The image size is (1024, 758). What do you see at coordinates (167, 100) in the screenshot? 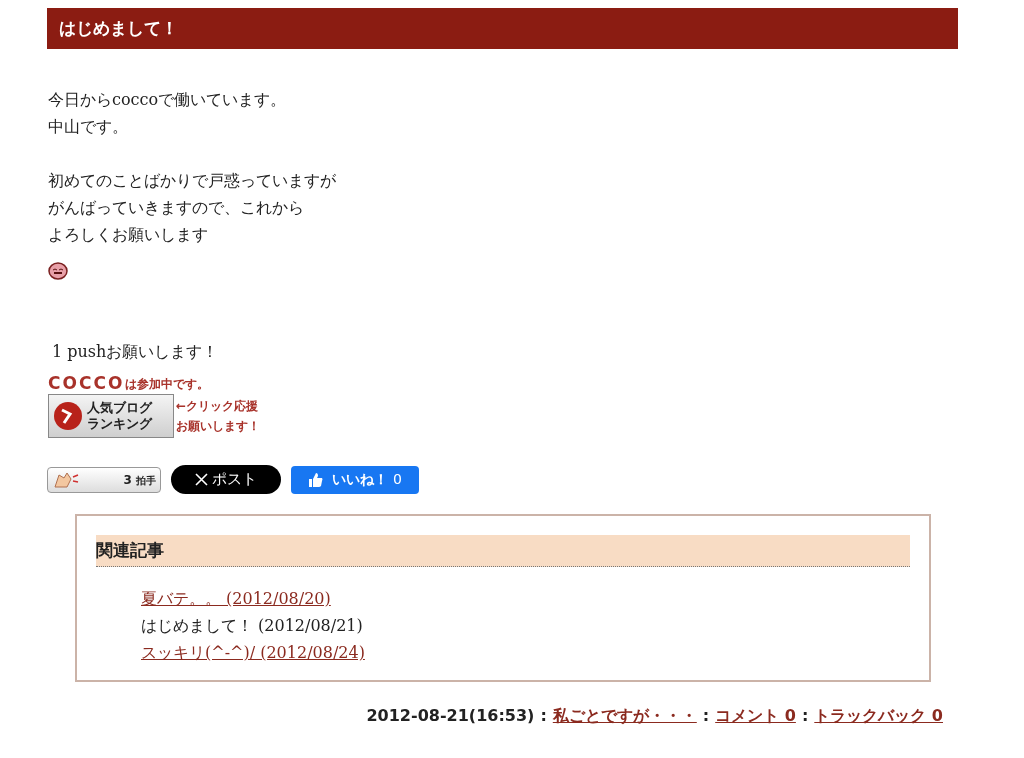
I see `body-text: 今日からcoccoで働いています。` at bounding box center [167, 100].